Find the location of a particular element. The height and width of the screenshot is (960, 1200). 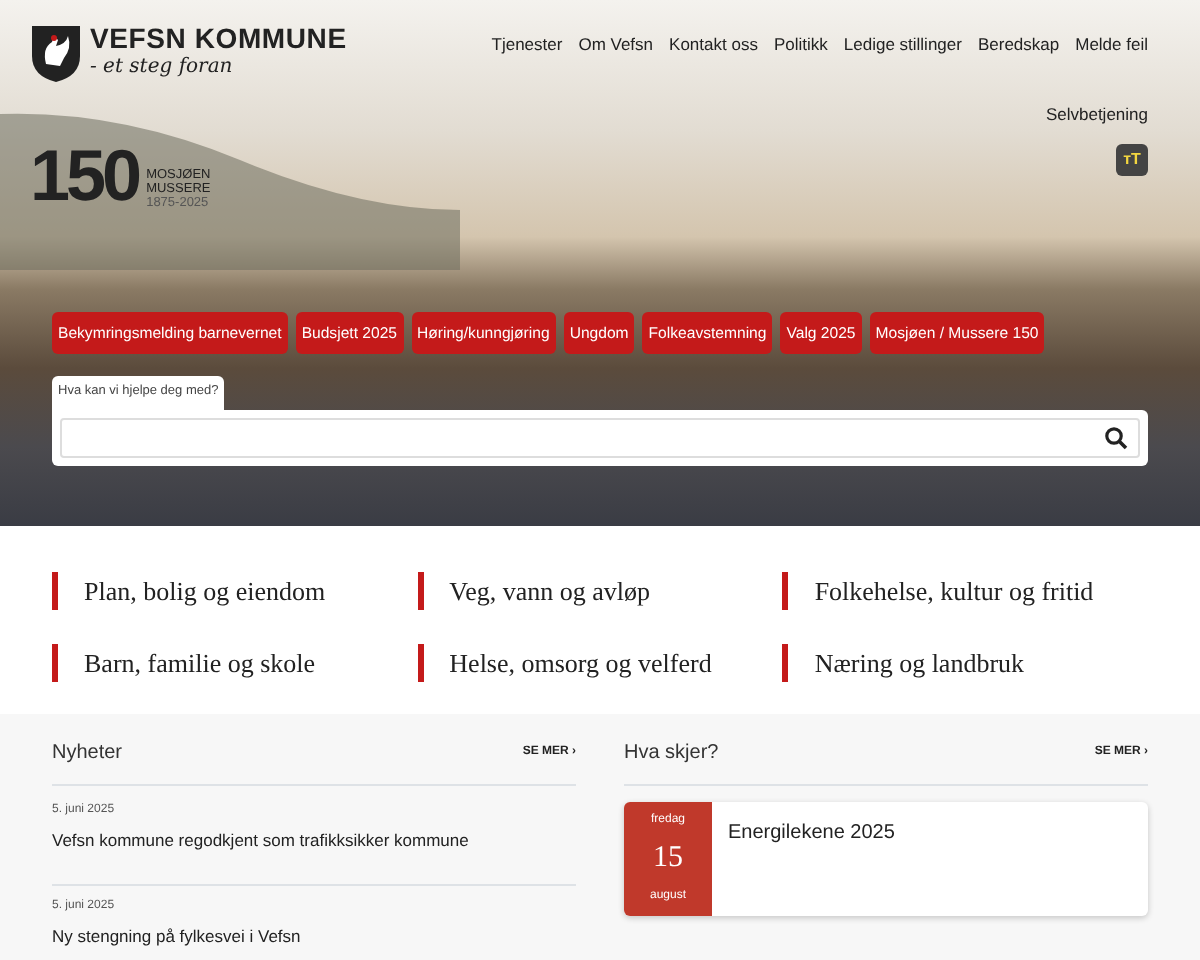

nav-link: Om Vefsn is located at coordinates (616, 45).